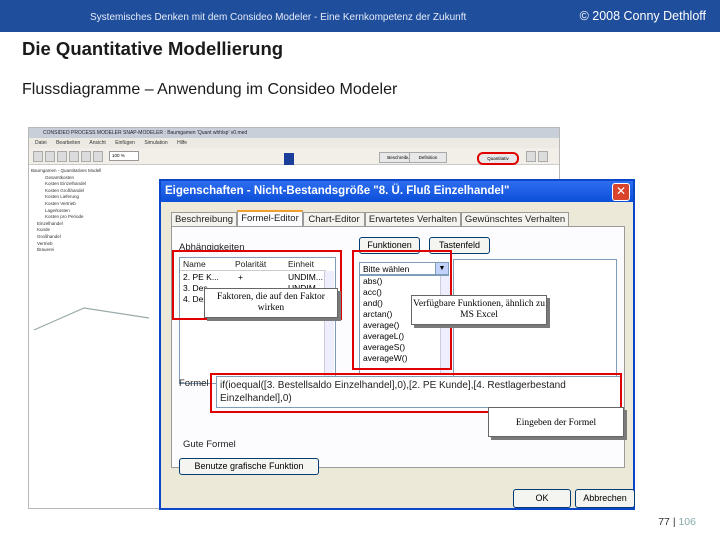  I want to click on callout-dependencies: Faktoren, die auf den Faktor wirken, so click(271, 303).